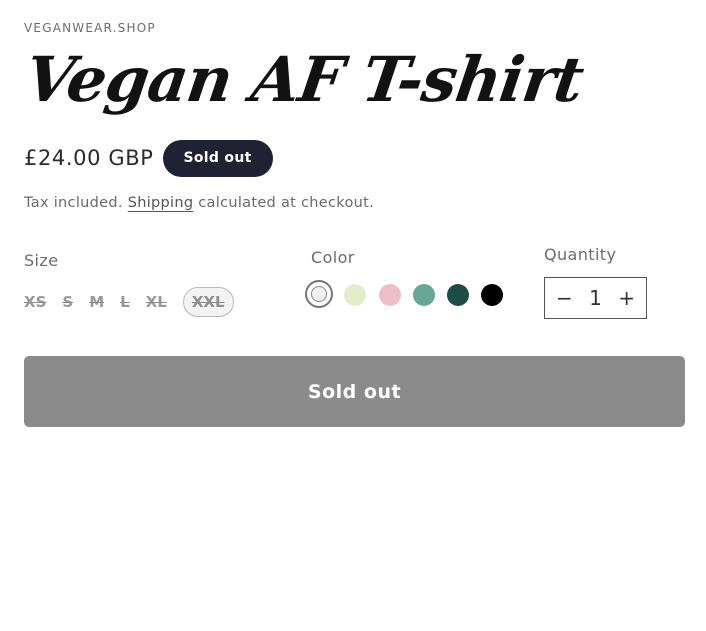  What do you see at coordinates (564, 298) in the screenshot?
I see `quantity-decrease-button: −` at bounding box center [564, 298].